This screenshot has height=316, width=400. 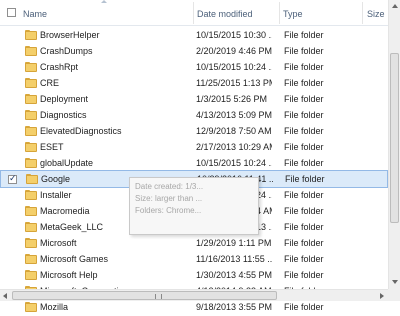 What do you see at coordinates (144, 295) in the screenshot?
I see `horizontal-scroll-thumb` at bounding box center [144, 295].